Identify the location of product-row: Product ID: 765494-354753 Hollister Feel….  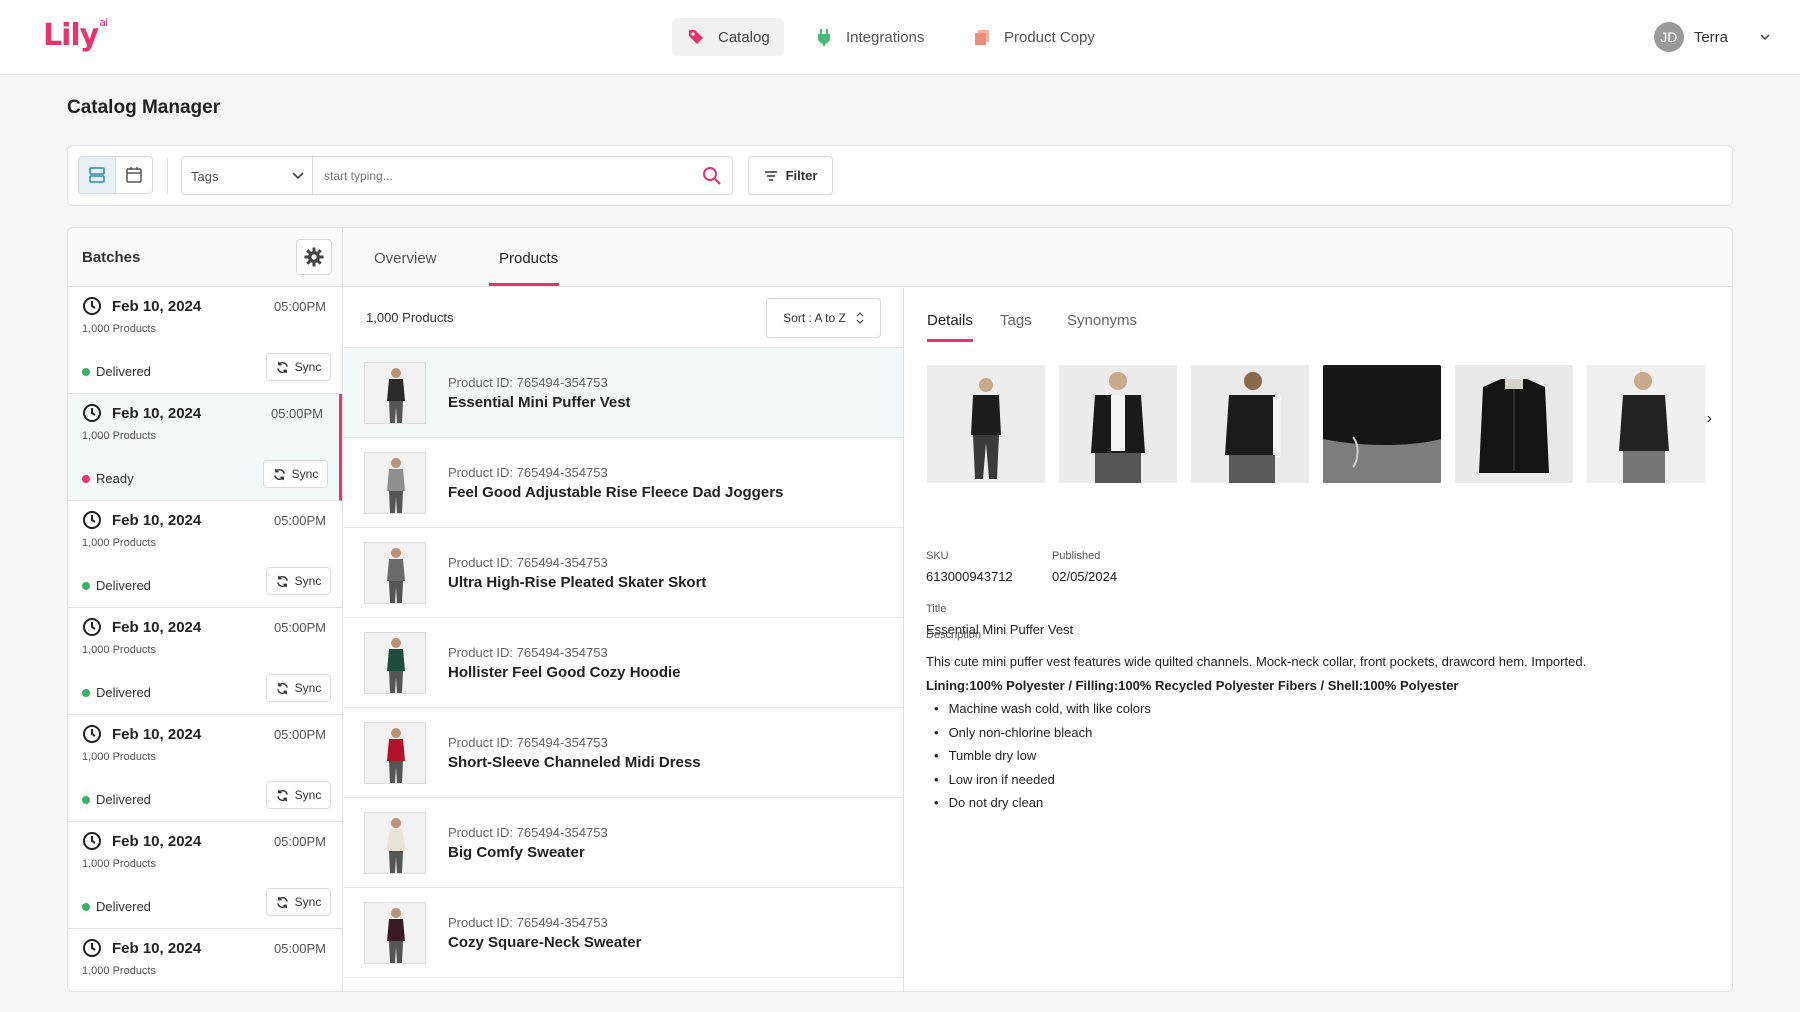
(623, 663).